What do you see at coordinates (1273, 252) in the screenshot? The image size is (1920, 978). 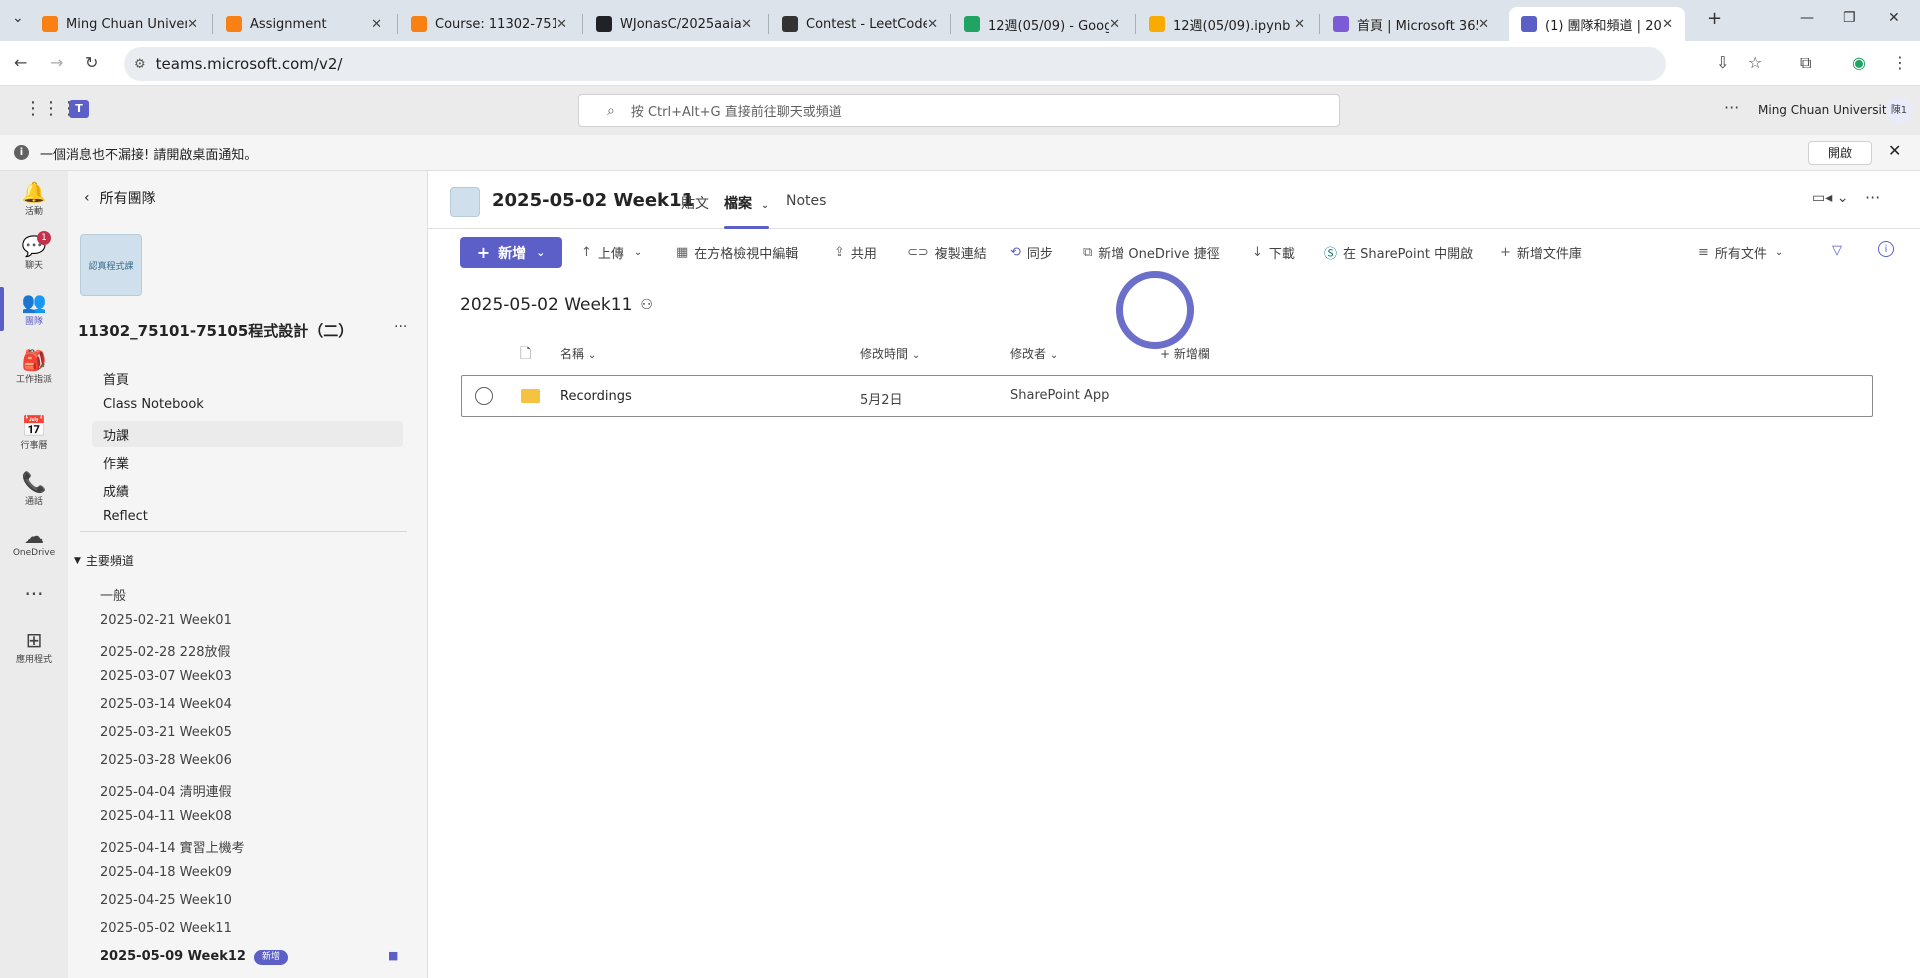 I see `download-button: ↓ 下載` at bounding box center [1273, 252].